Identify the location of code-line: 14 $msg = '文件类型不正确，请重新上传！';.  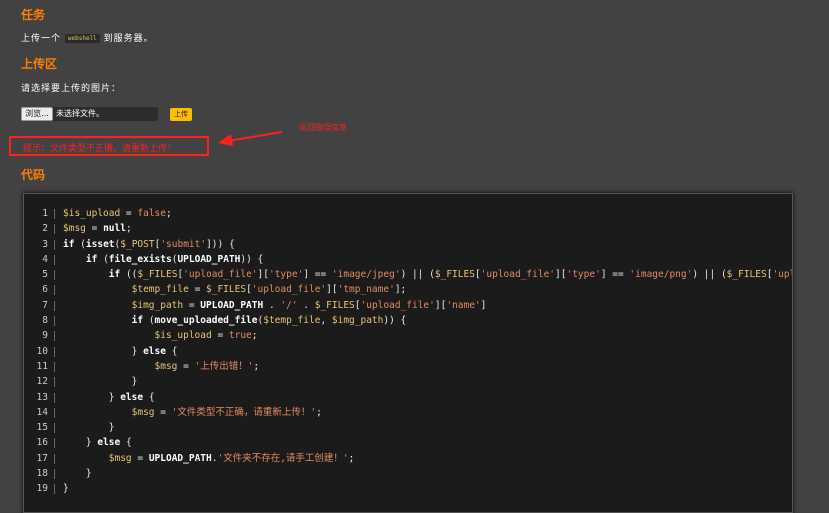
(408, 412).